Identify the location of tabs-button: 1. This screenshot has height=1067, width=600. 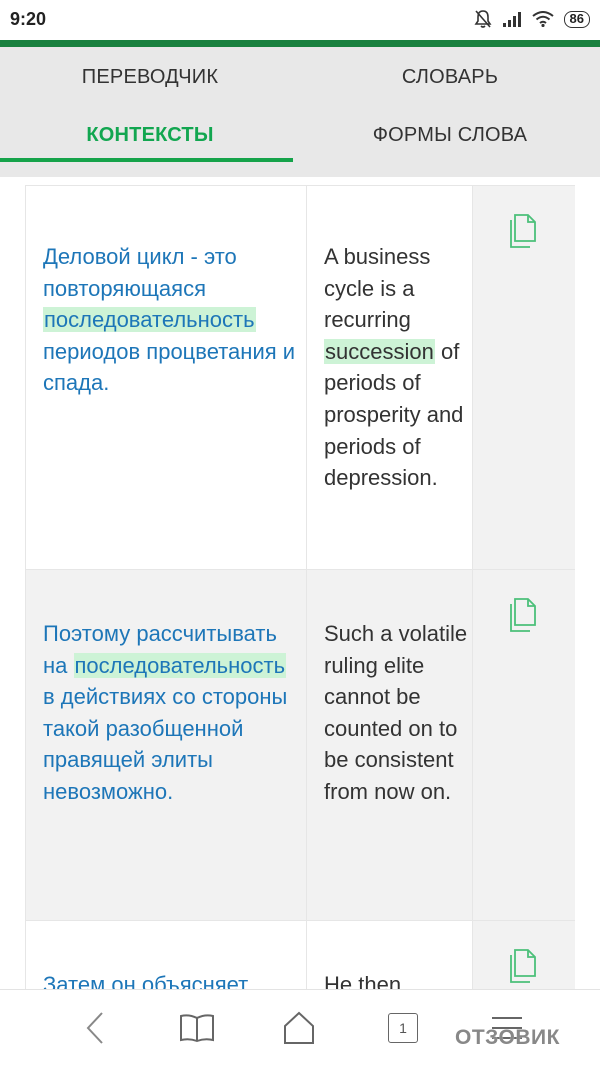
(403, 1028).